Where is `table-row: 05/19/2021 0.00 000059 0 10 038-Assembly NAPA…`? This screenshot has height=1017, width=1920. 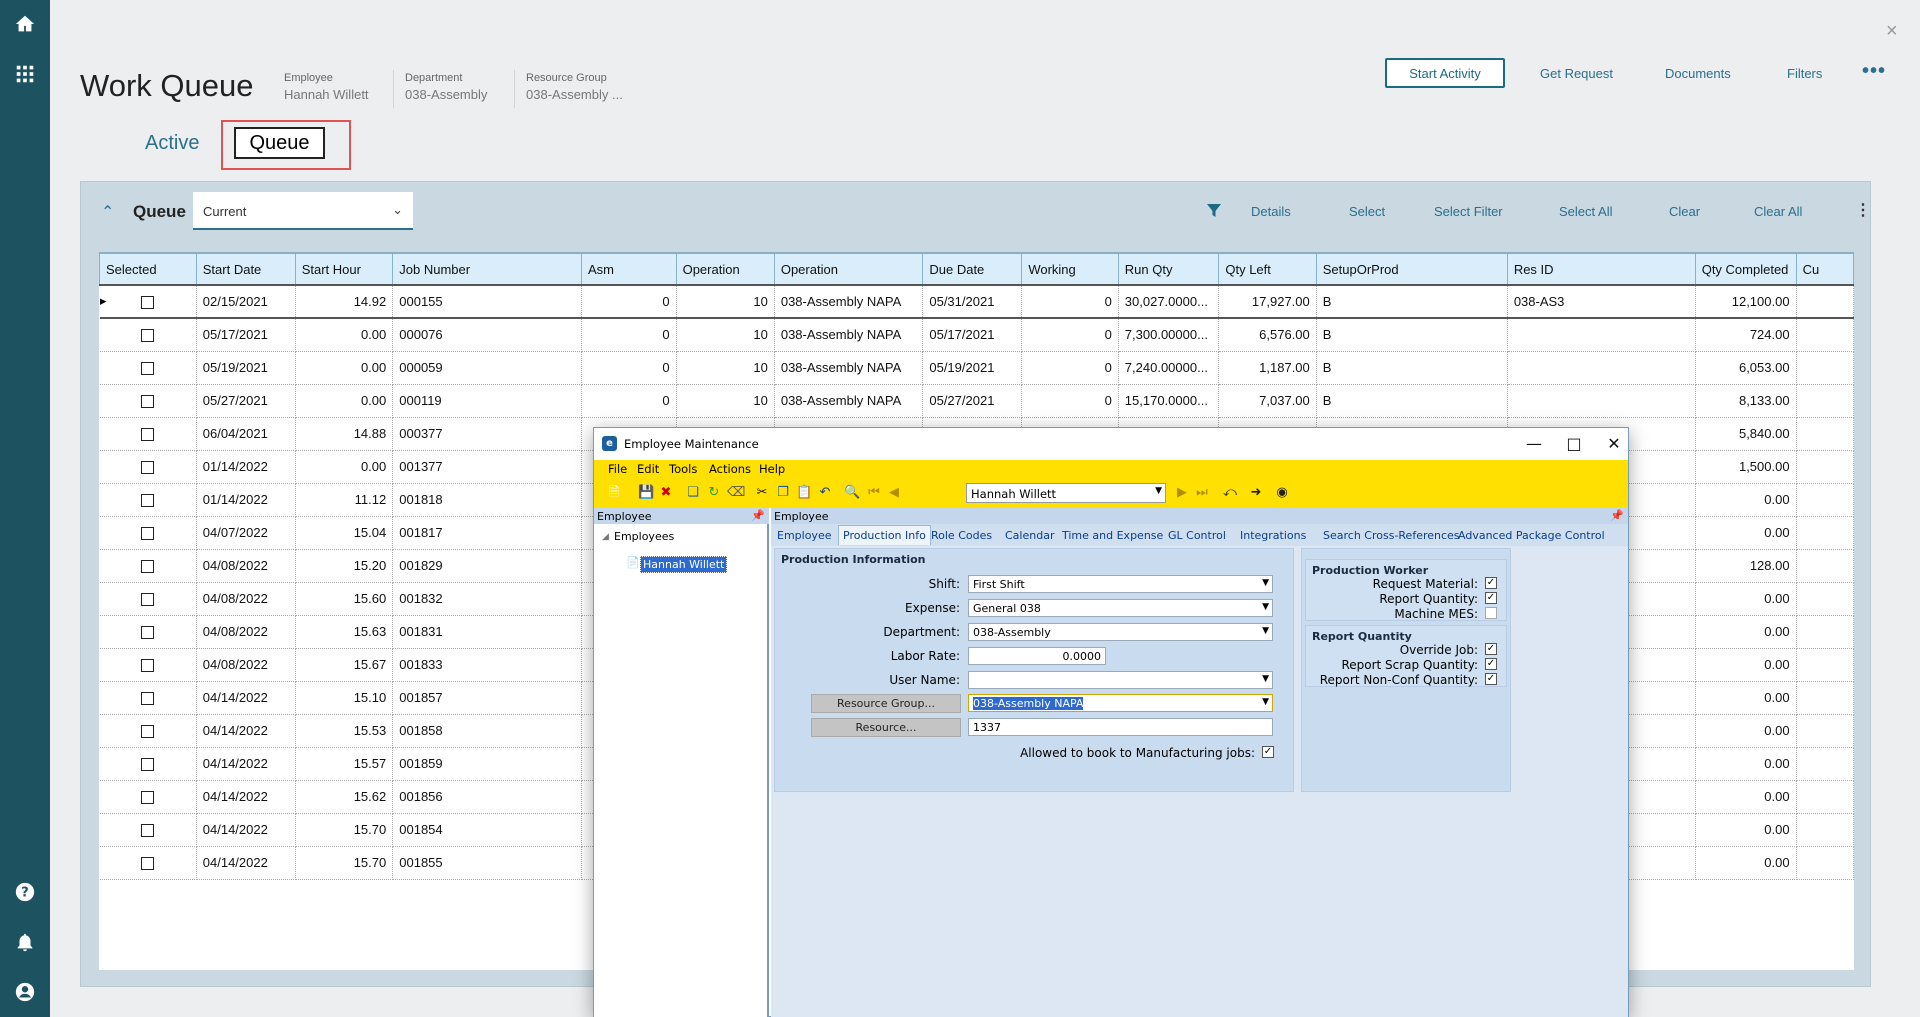 table-row: 05/19/2021 0.00 000059 0 10 038-Assembly NAPA… is located at coordinates (976, 368).